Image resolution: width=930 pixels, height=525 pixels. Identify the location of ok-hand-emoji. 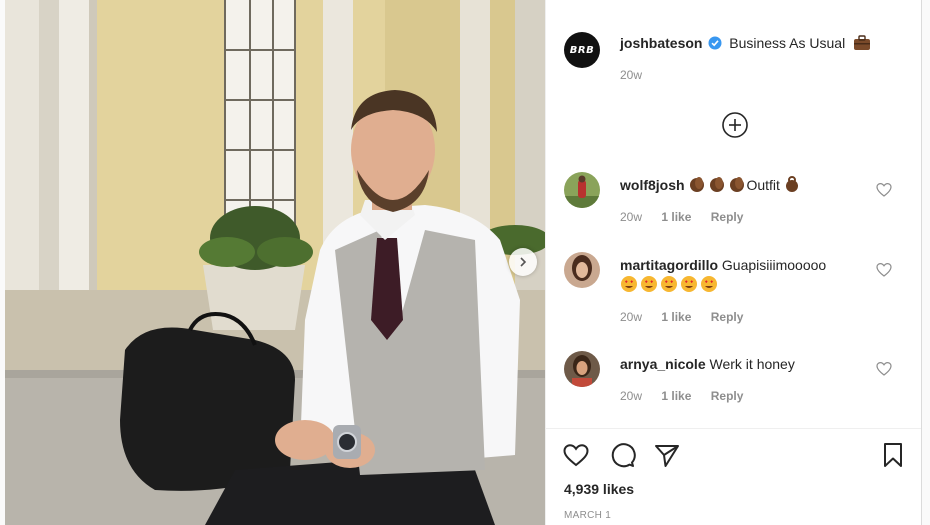
(791, 184).